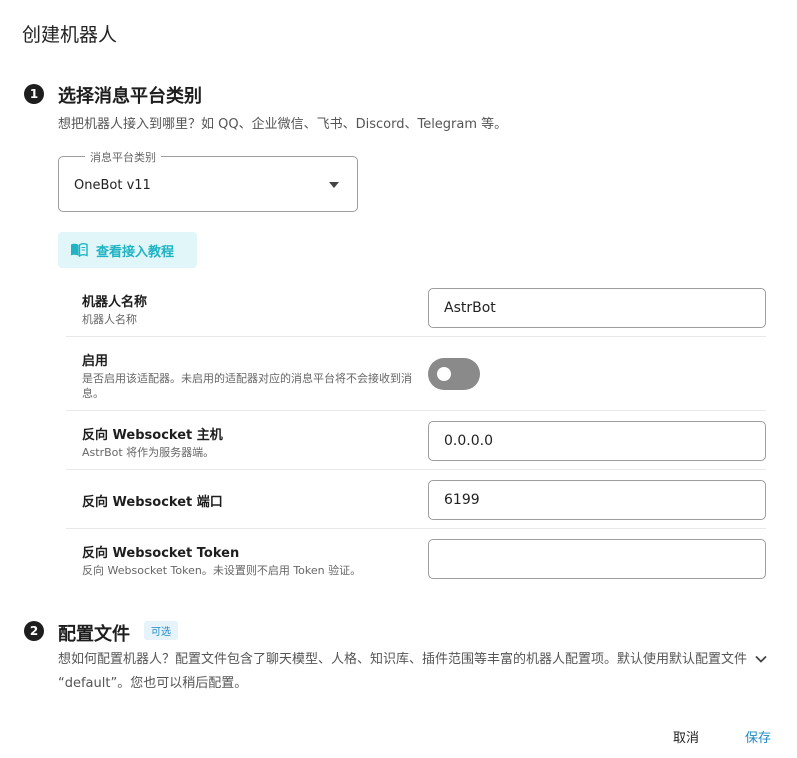 Image resolution: width=797 pixels, height=758 pixels. Describe the element at coordinates (597, 500) in the screenshot. I see `ws-port-input` at that location.